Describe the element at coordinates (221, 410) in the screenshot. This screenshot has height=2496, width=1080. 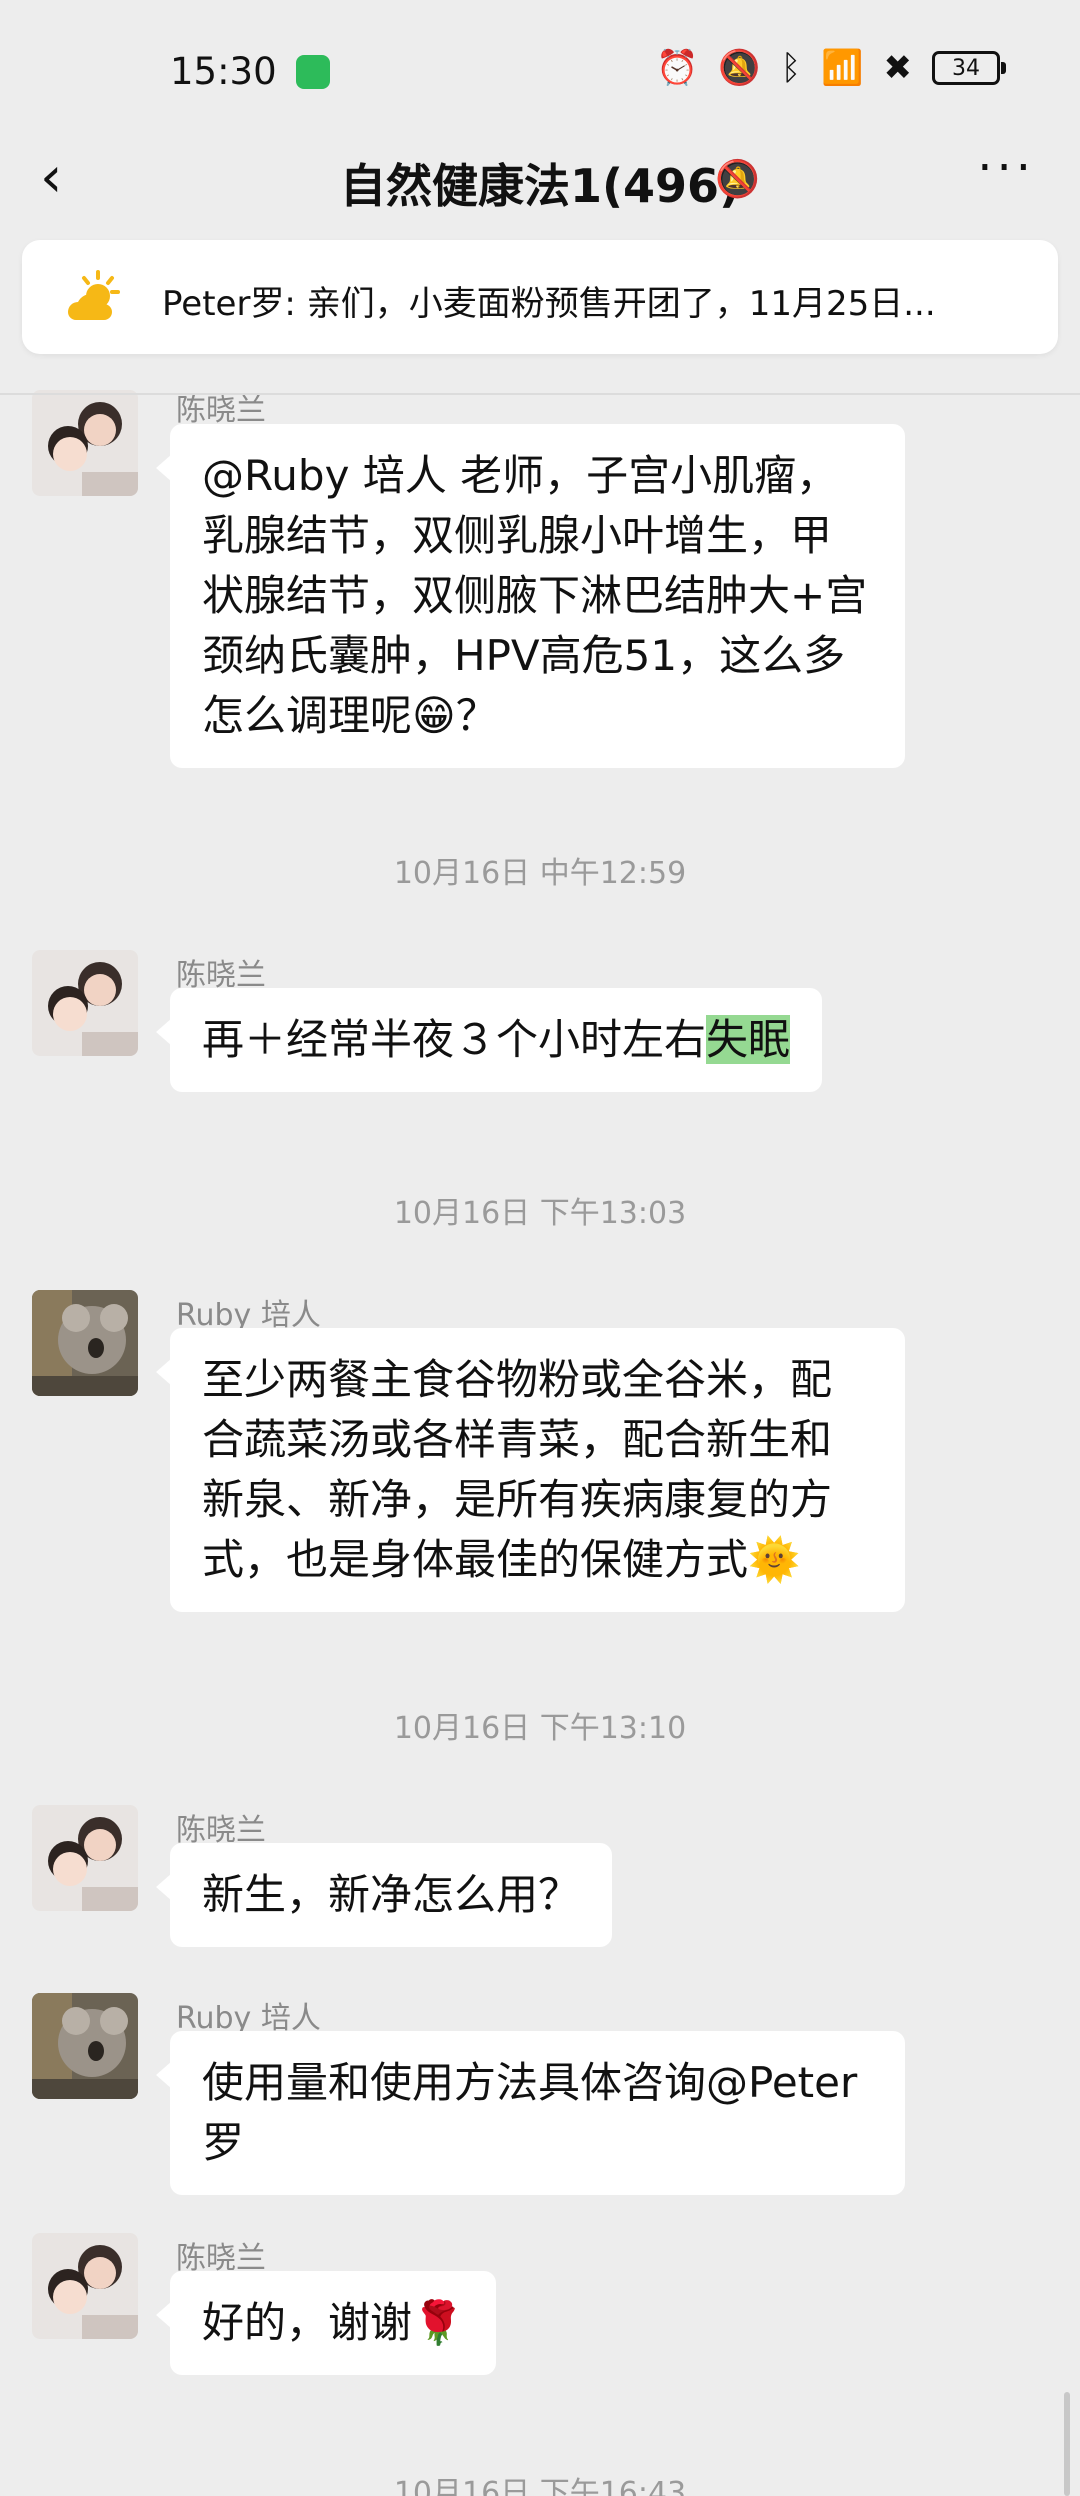
I see `sender-name: 陈晓兰` at that location.